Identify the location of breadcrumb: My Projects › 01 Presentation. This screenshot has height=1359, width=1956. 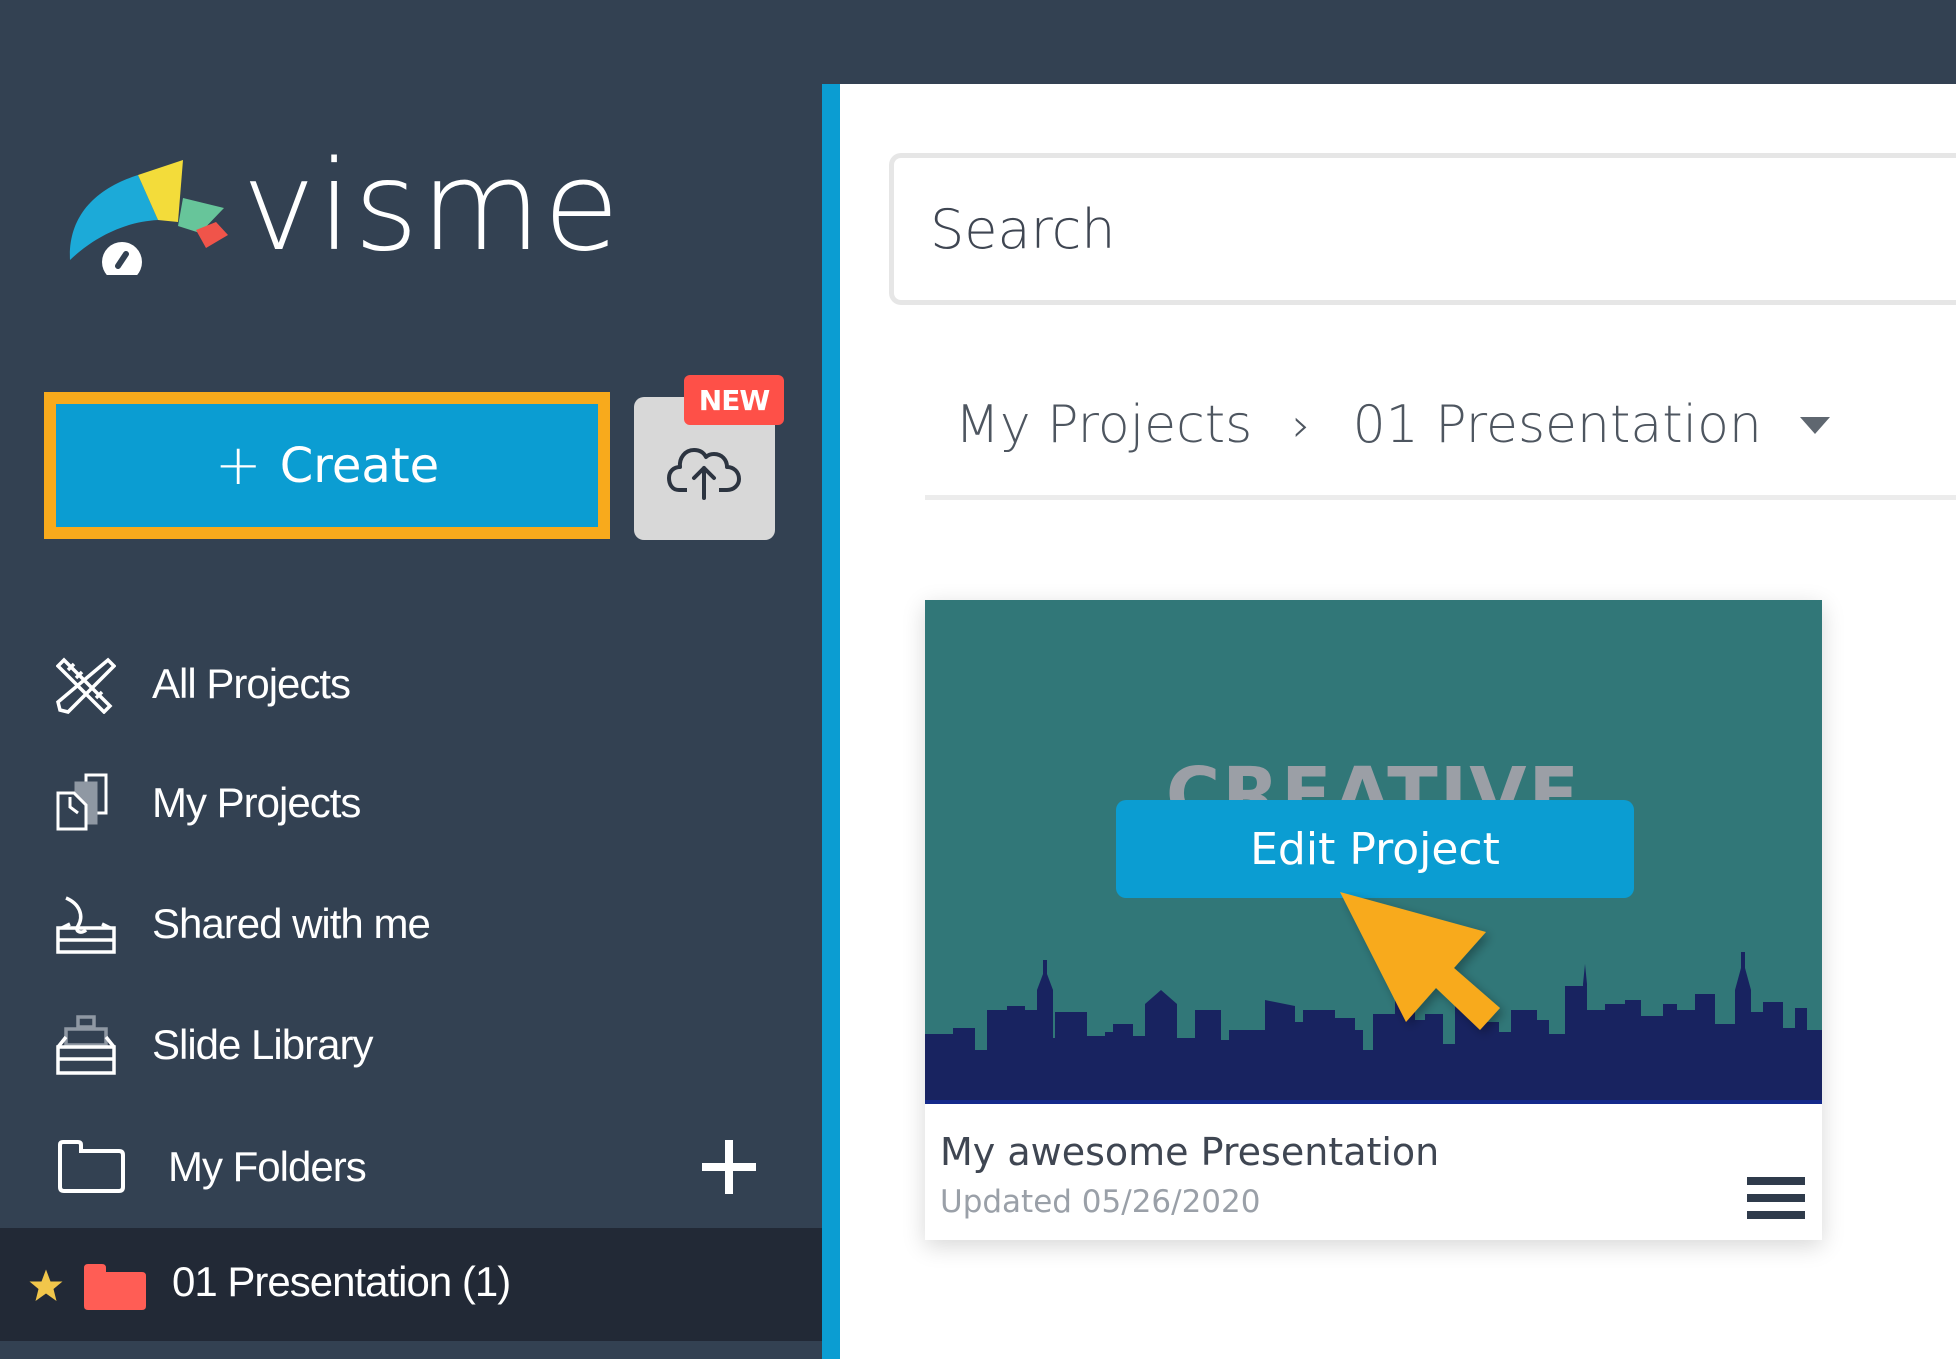
(1392, 425).